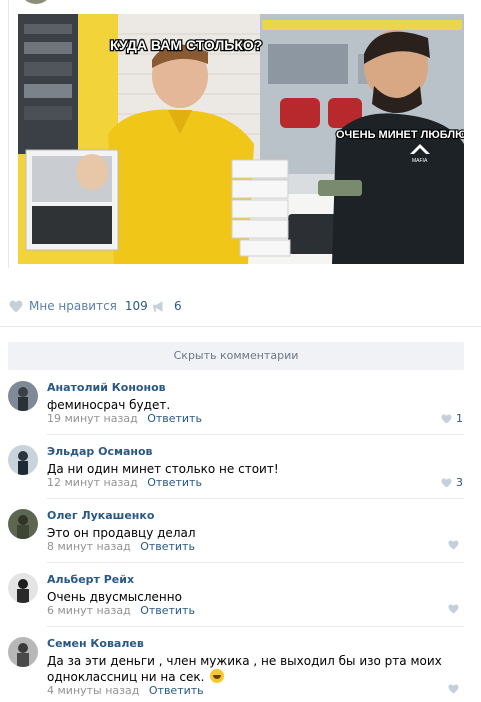 This screenshot has height=702, width=481. I want to click on comment-like-count: 1, so click(459, 418).